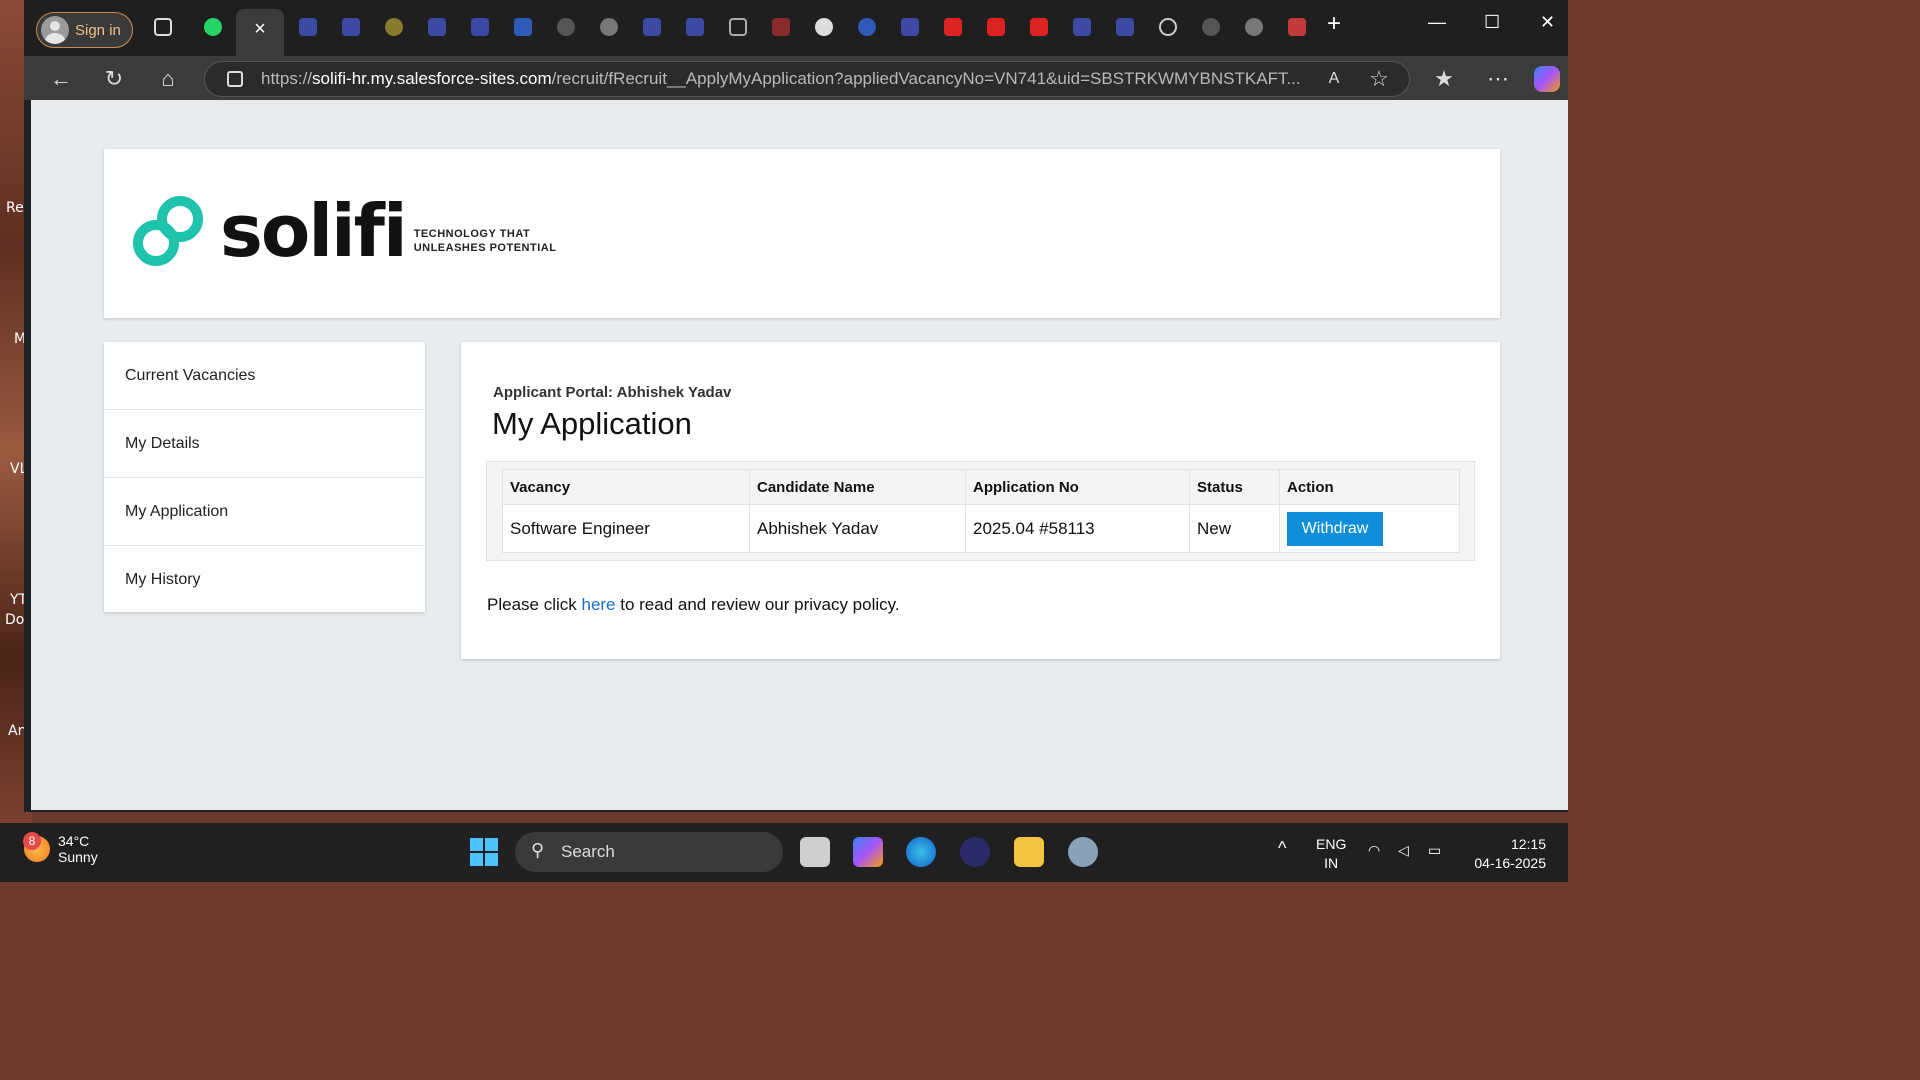 Image resolution: width=1920 pixels, height=1080 pixels. I want to click on sidebar-item-current-vacancies: Current Vacancies, so click(264, 376).